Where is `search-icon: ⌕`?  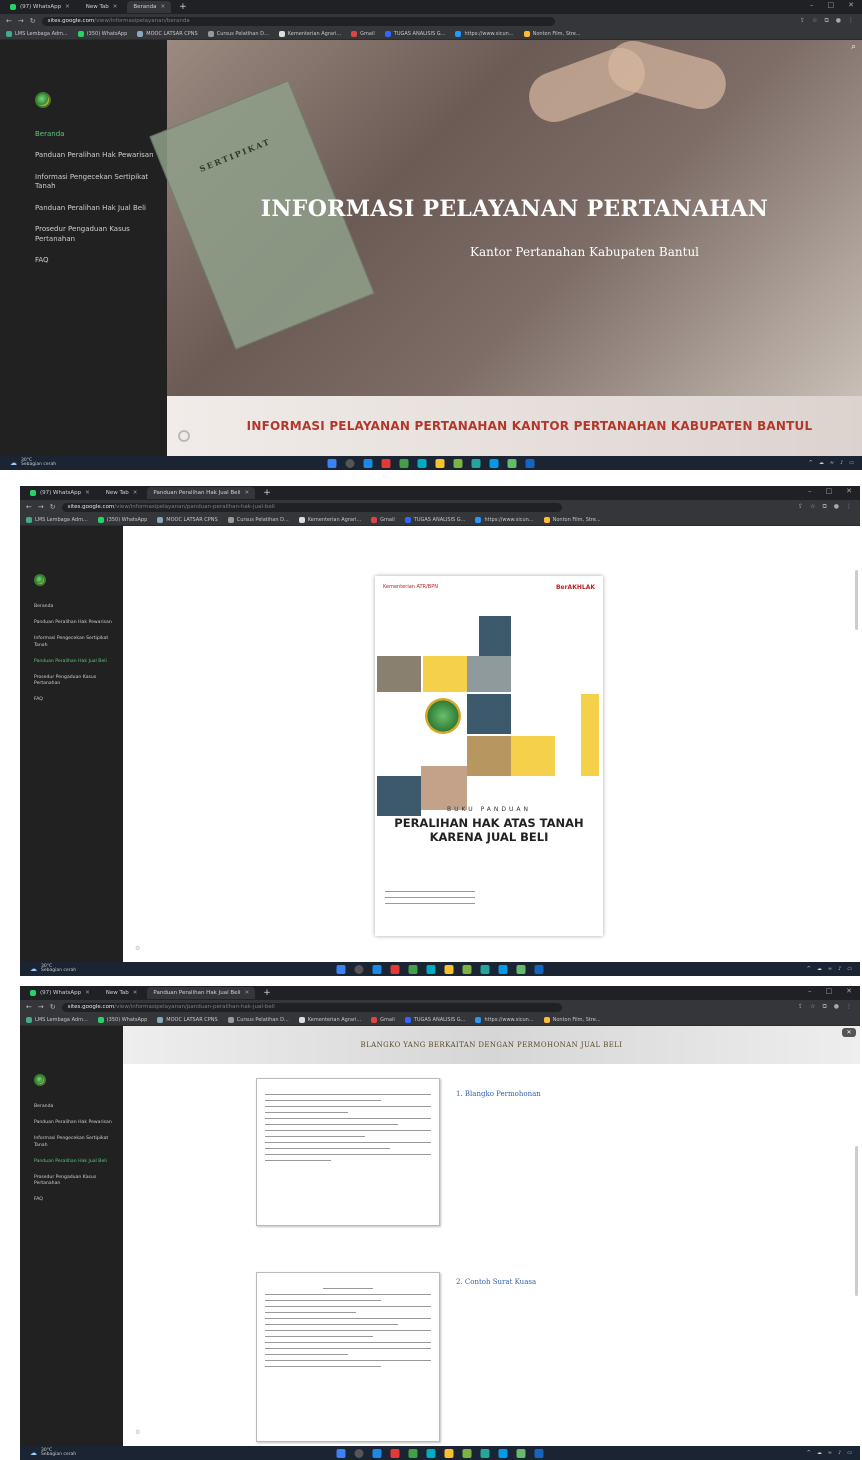 search-icon: ⌕ is located at coordinates (853, 47).